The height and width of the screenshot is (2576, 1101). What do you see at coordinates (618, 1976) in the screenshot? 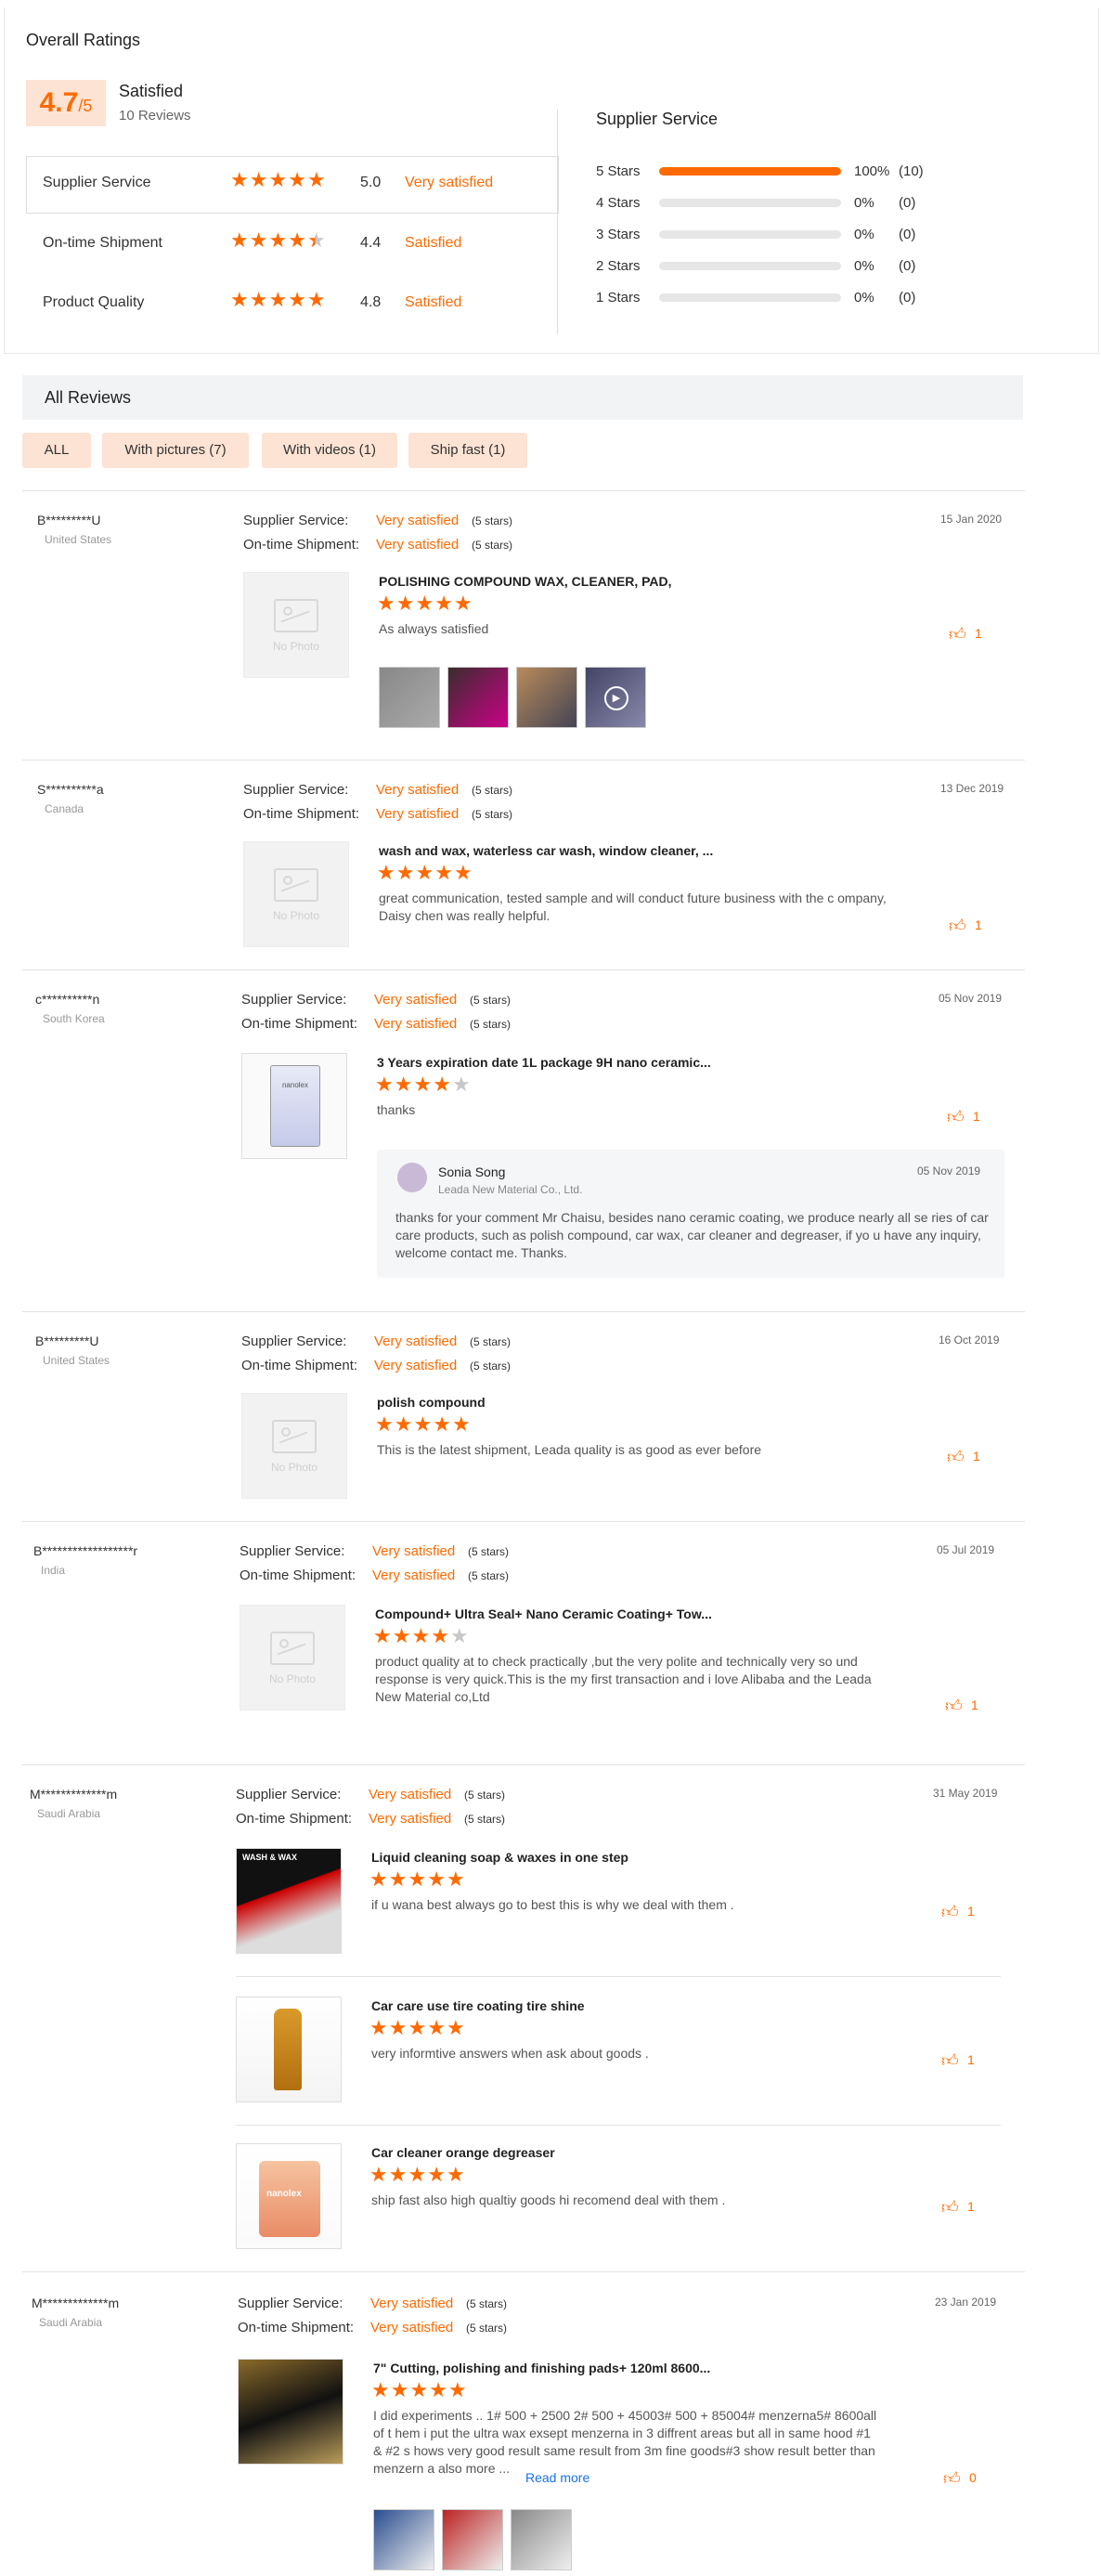
I see `item-separator` at bounding box center [618, 1976].